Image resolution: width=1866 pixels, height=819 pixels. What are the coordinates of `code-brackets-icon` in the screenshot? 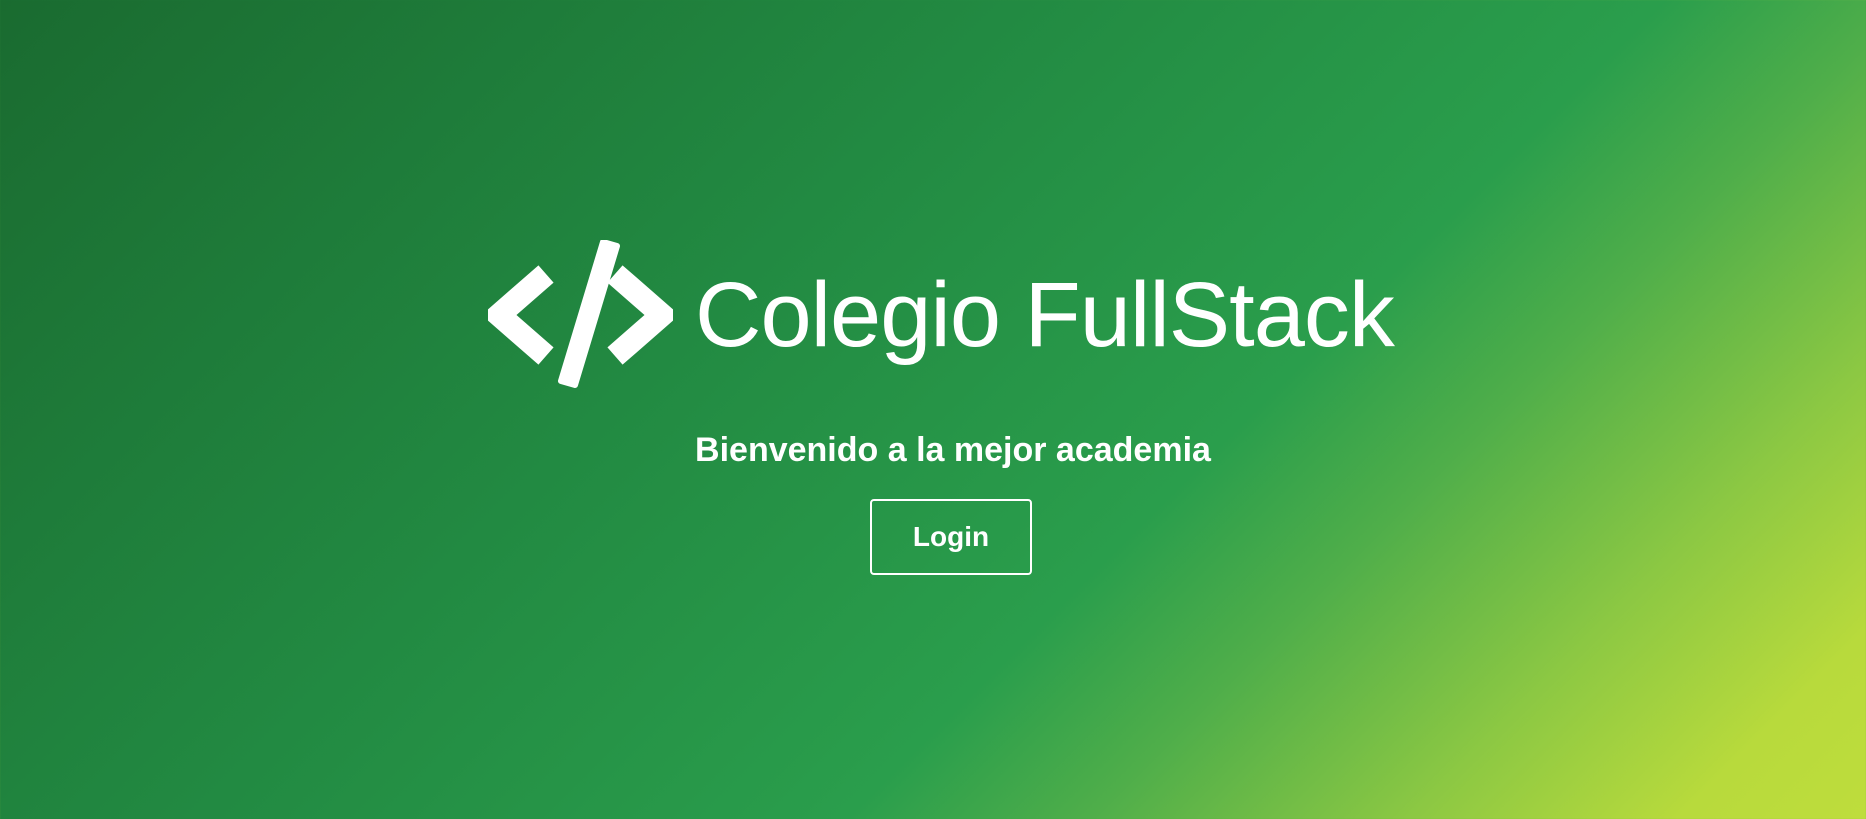 It's located at (580, 314).